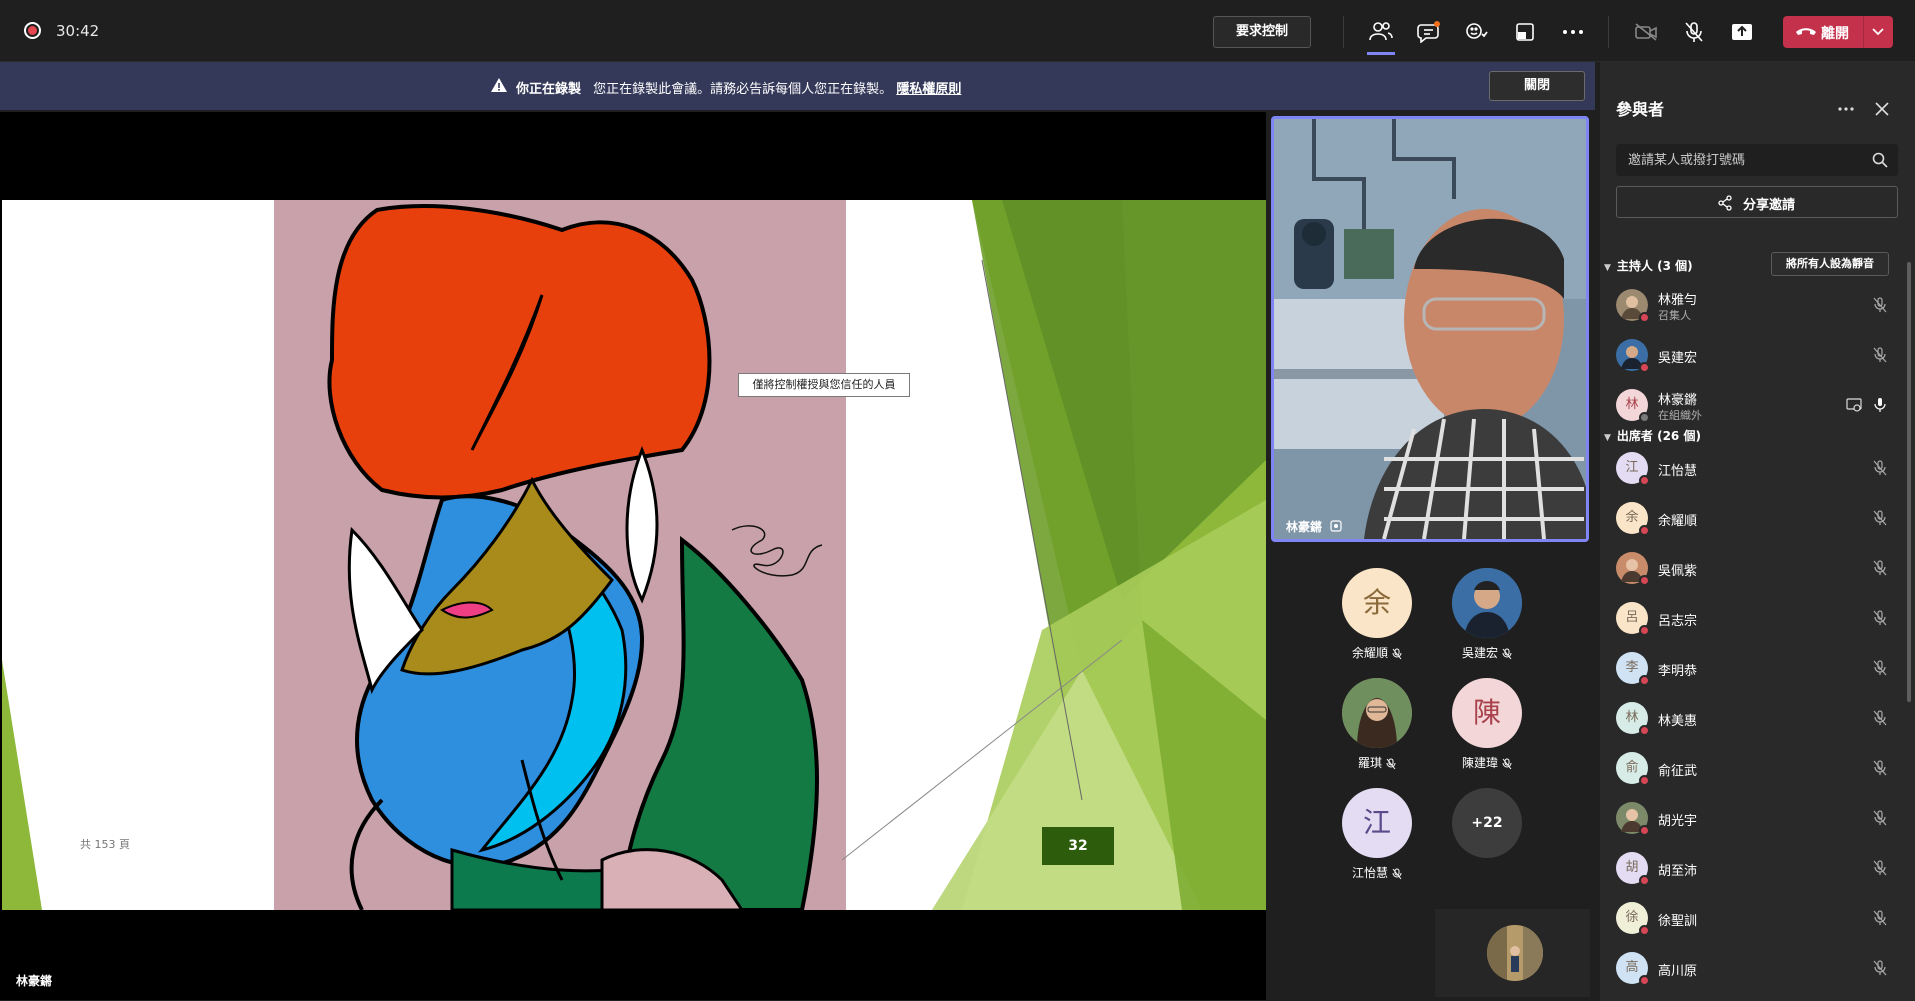  I want to click on request-control-button: 要求控制, so click(1262, 32).